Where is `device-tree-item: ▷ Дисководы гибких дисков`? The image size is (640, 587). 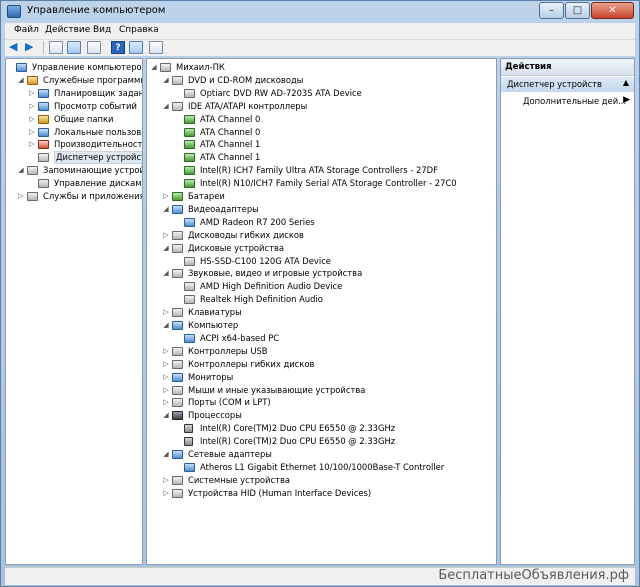
device-tree-item: ▷ Дисководы гибких дисков is located at coordinates (321, 235).